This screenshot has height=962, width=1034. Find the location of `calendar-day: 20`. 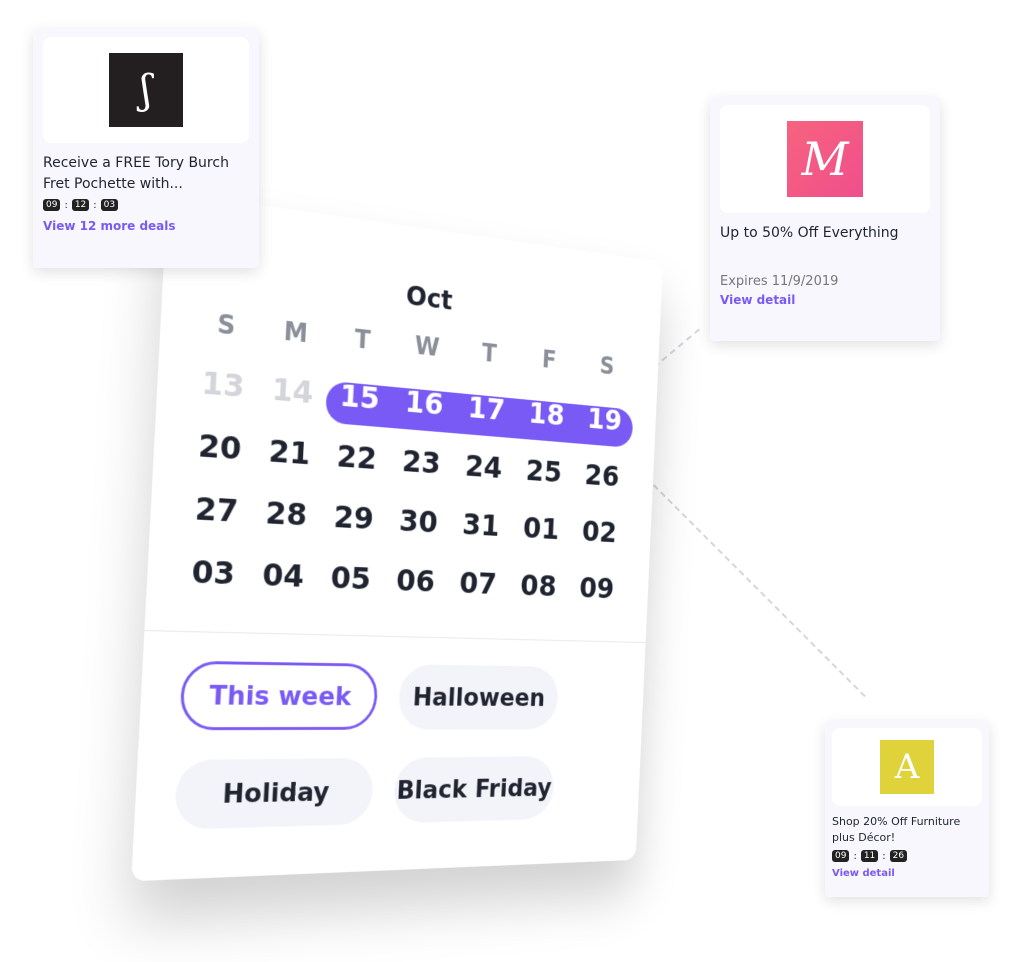

calendar-day: 20 is located at coordinates (219, 447).